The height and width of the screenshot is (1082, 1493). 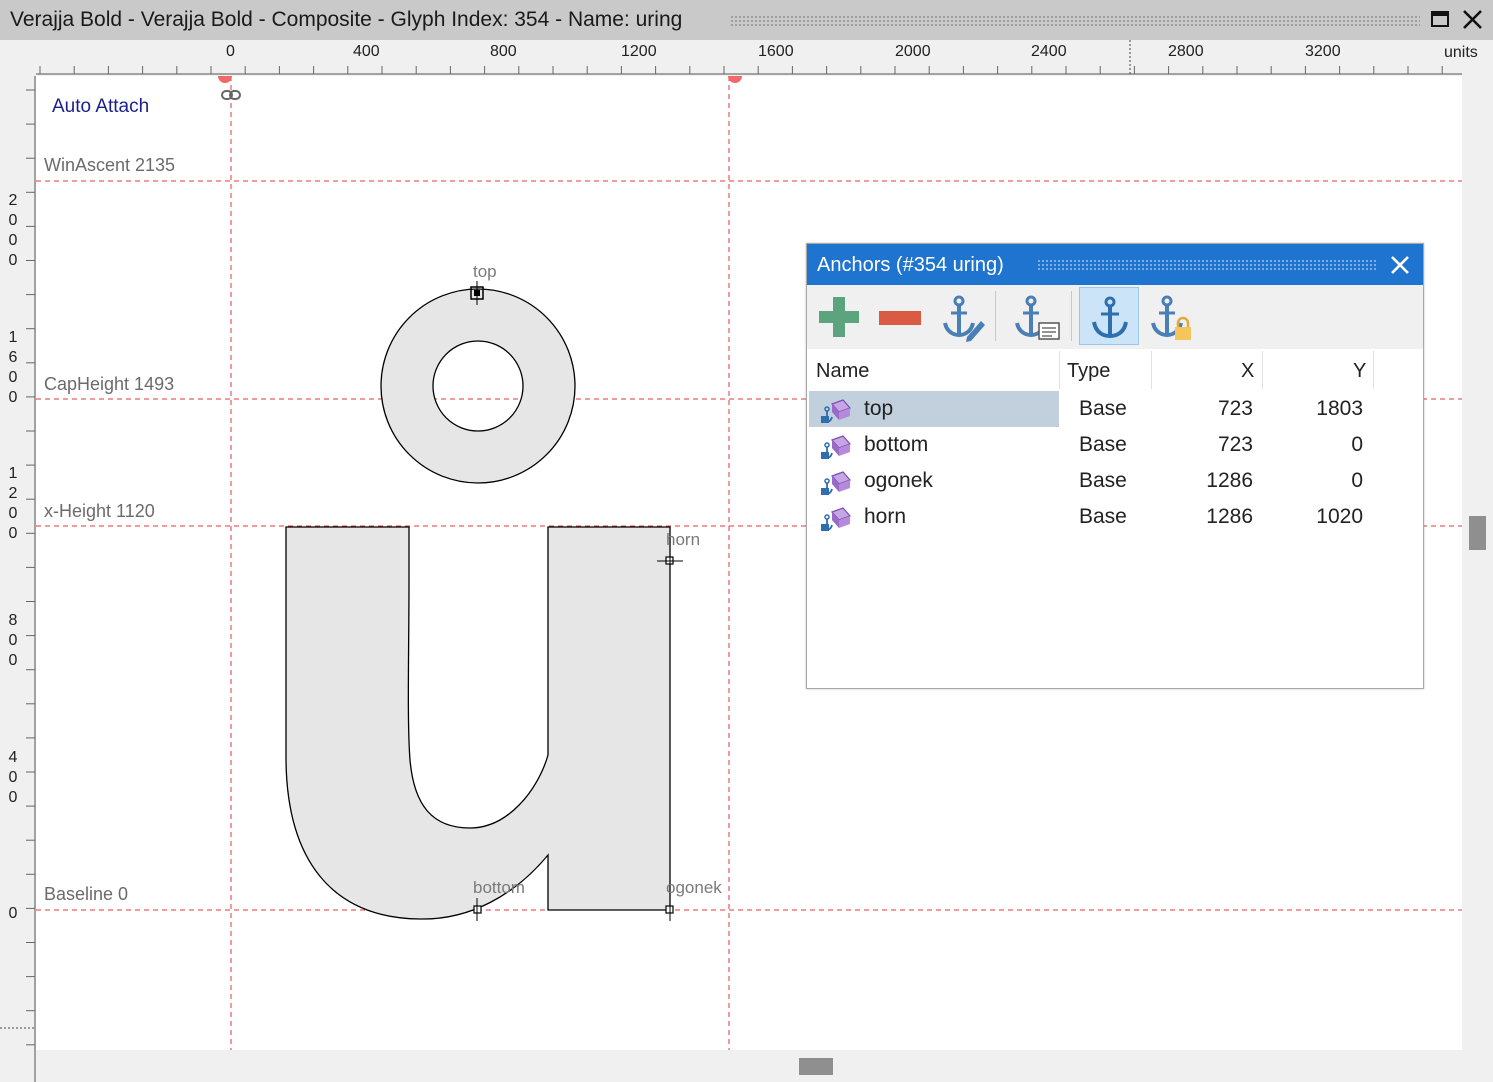 What do you see at coordinates (1461, 52) in the screenshot?
I see `units-label: units` at bounding box center [1461, 52].